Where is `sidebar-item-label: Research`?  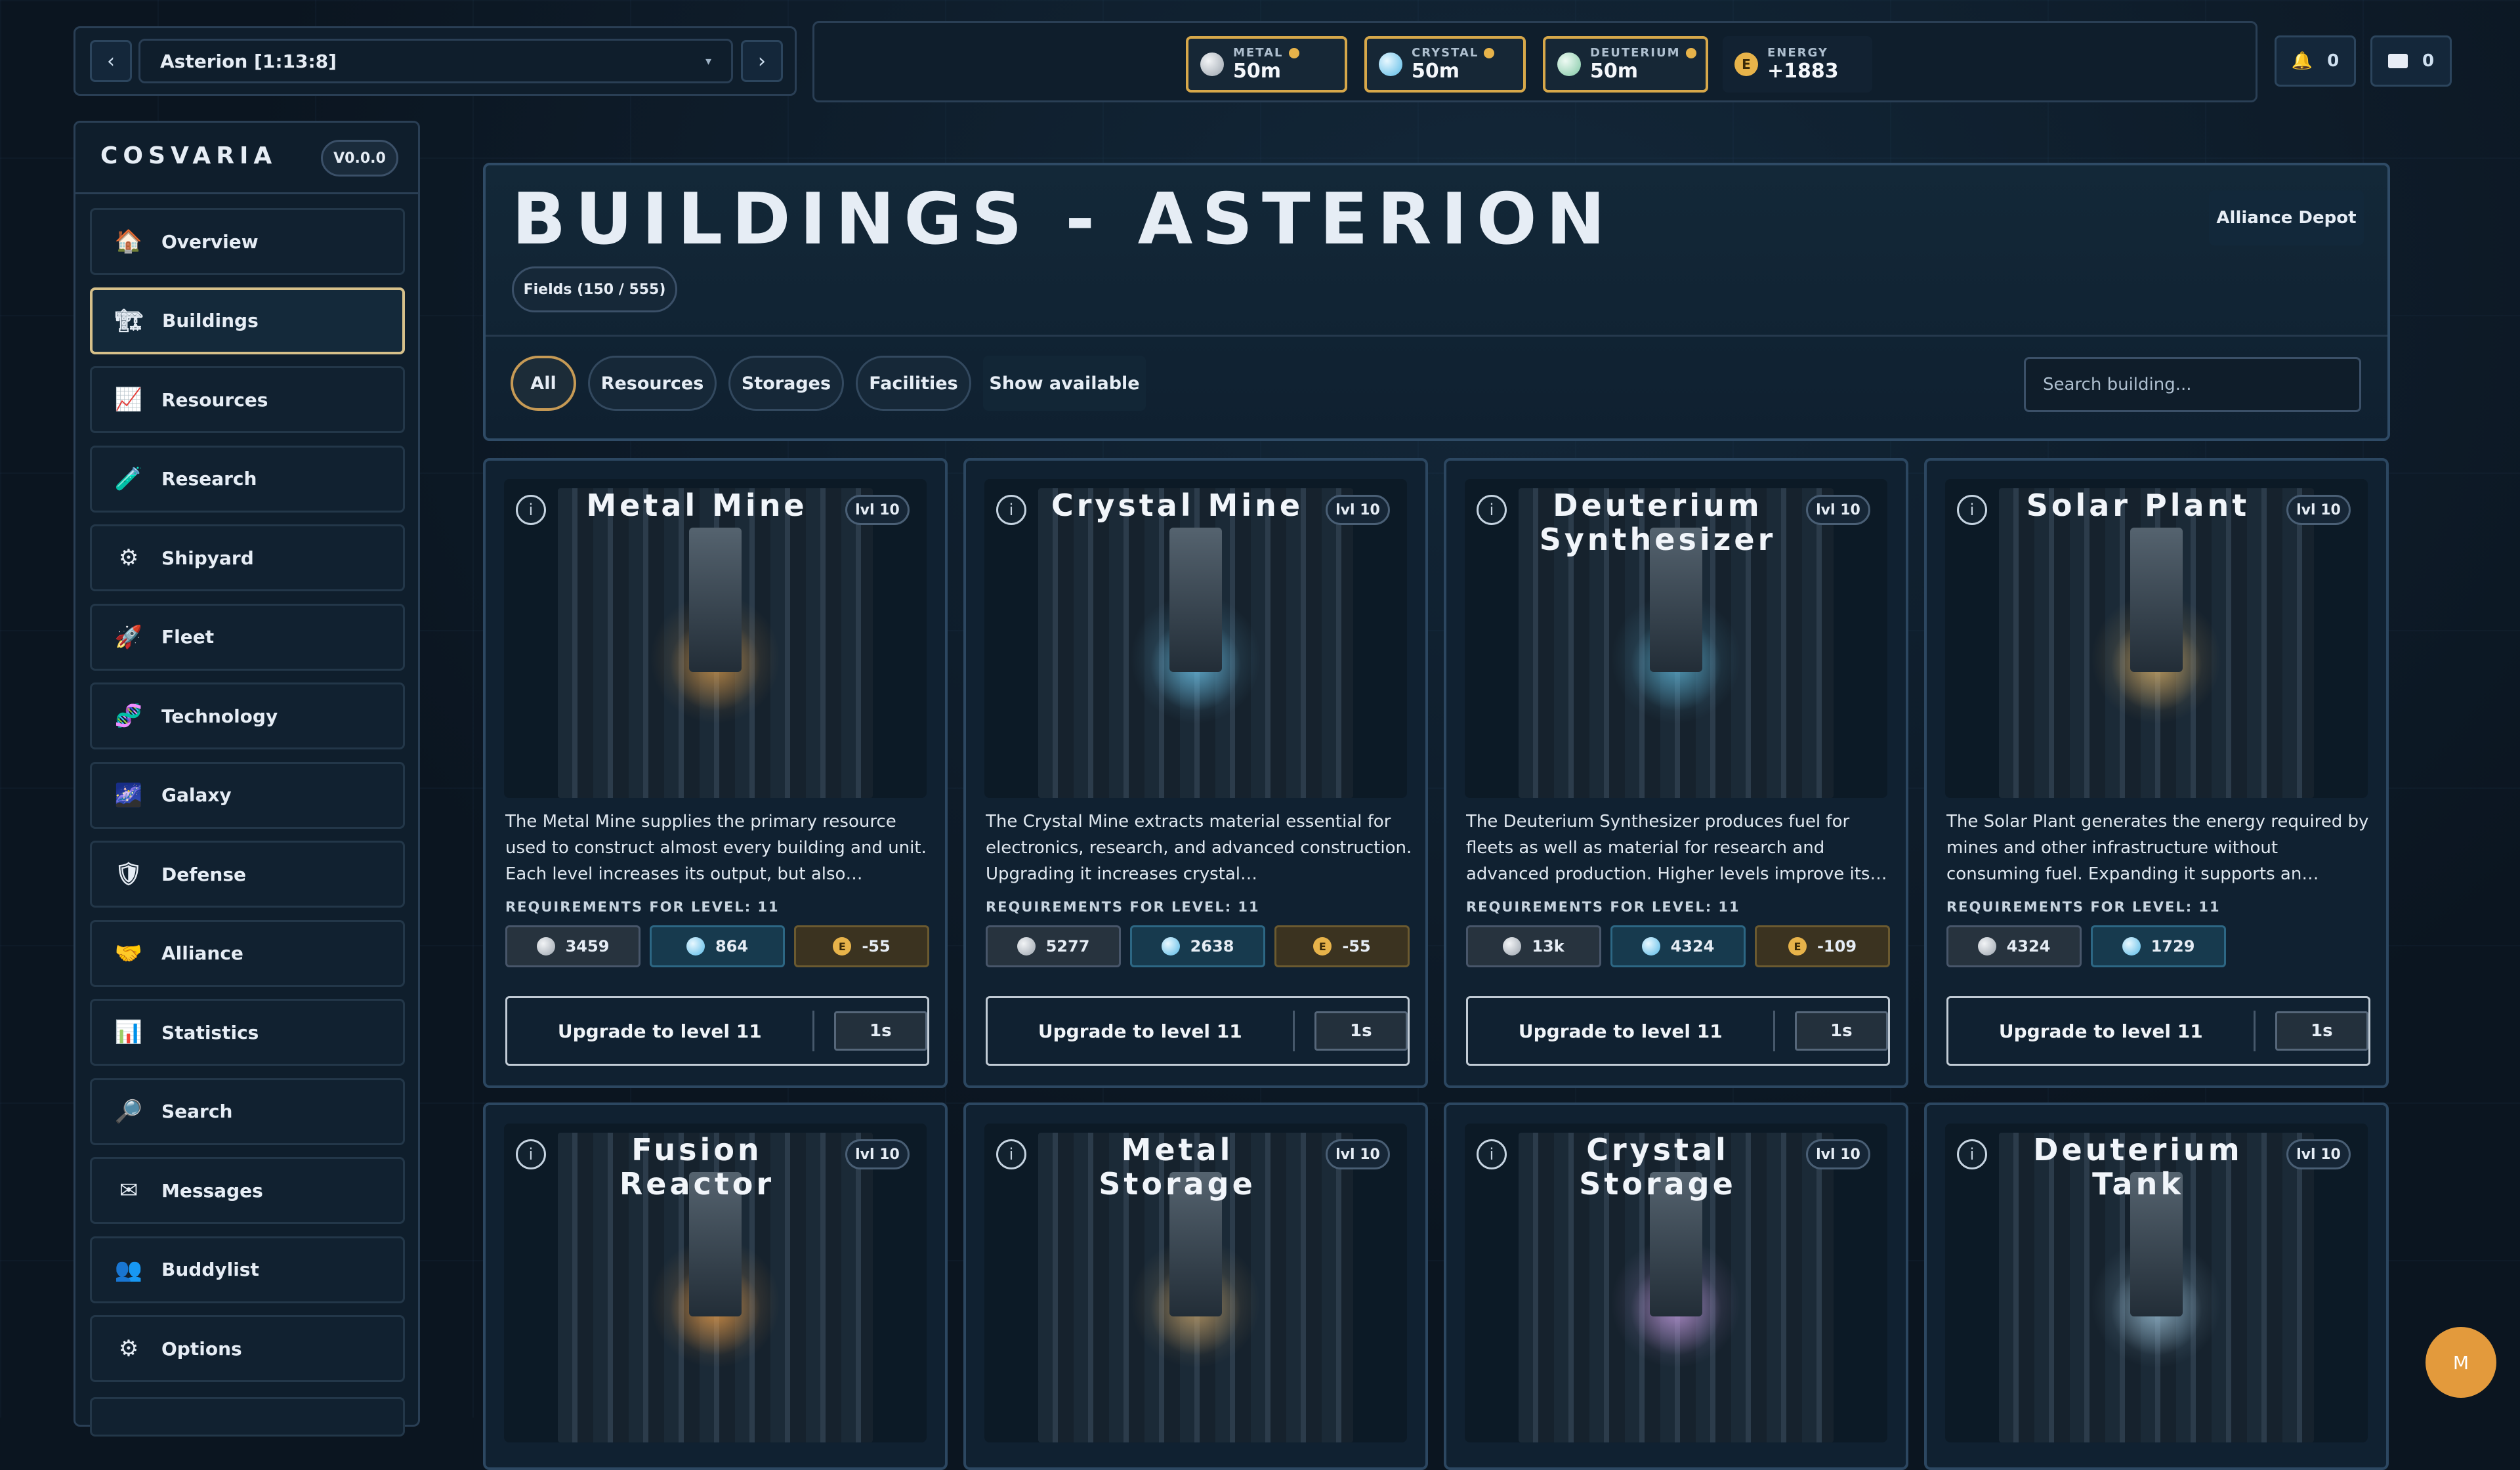 sidebar-item-label: Research is located at coordinates (209, 479).